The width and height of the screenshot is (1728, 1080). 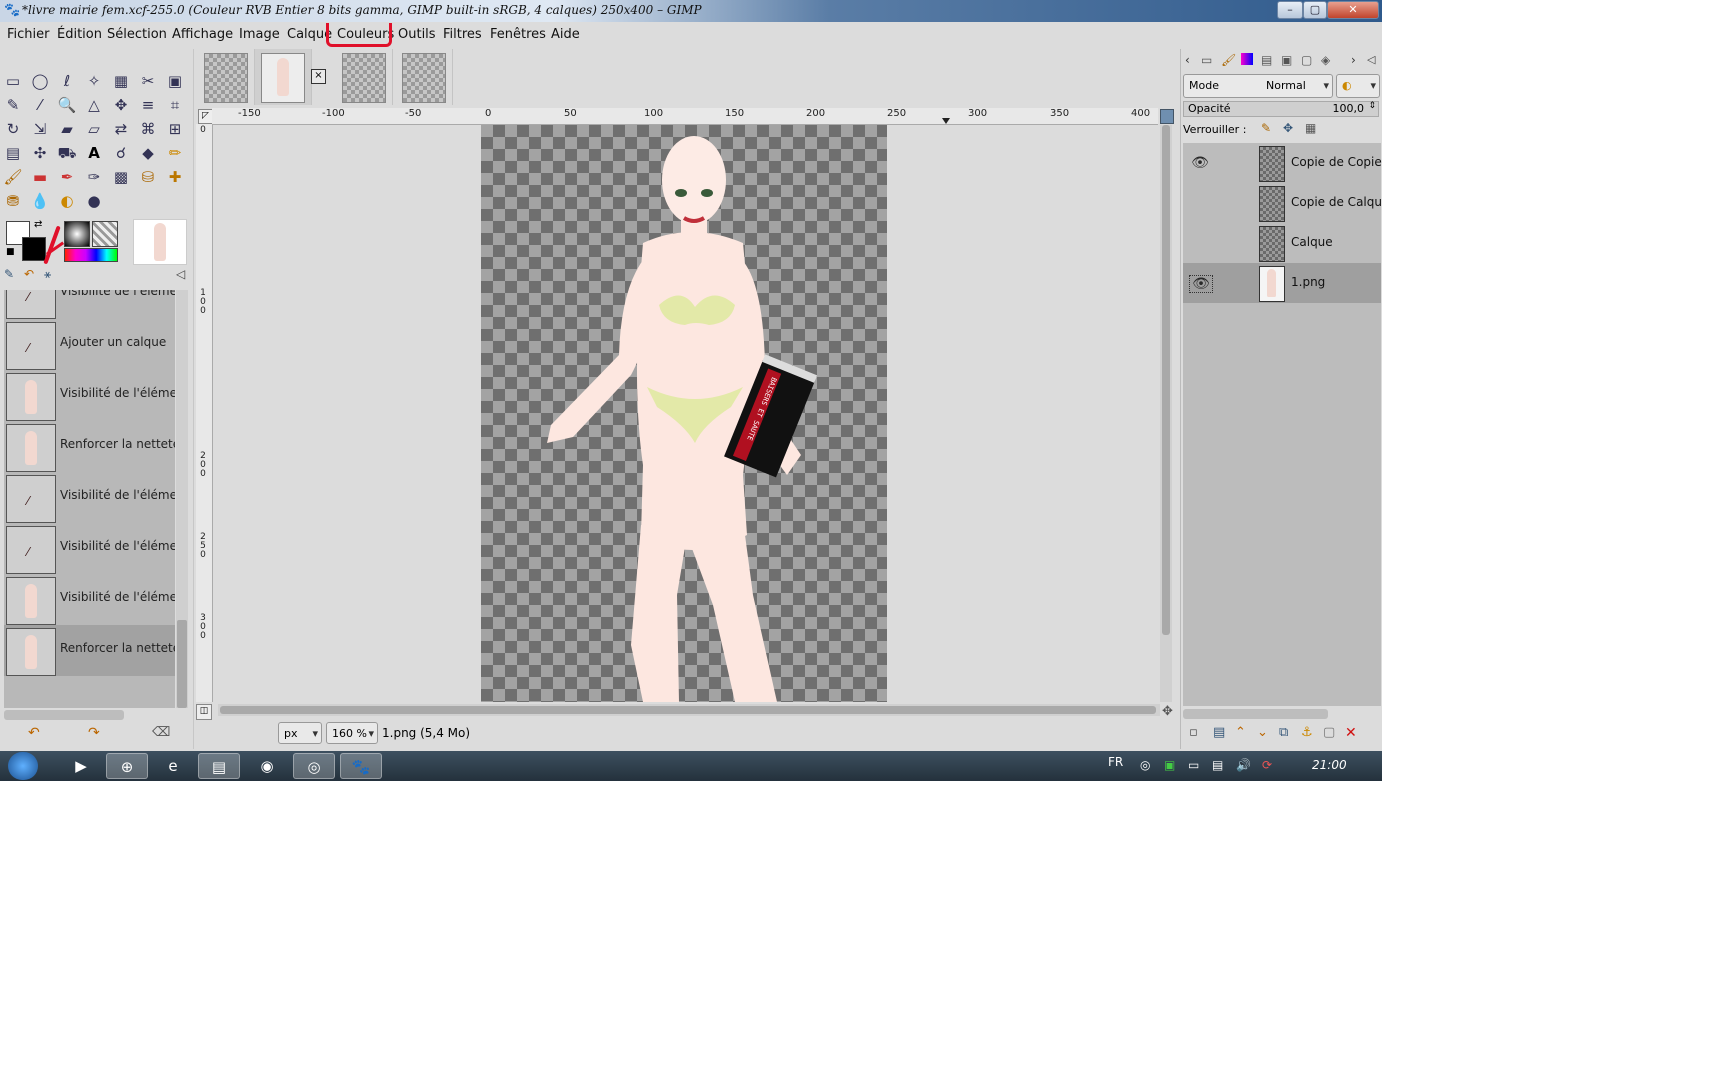 What do you see at coordinates (1358, 86) in the screenshot?
I see `composite-mode-selector: ◐ ▾` at bounding box center [1358, 86].